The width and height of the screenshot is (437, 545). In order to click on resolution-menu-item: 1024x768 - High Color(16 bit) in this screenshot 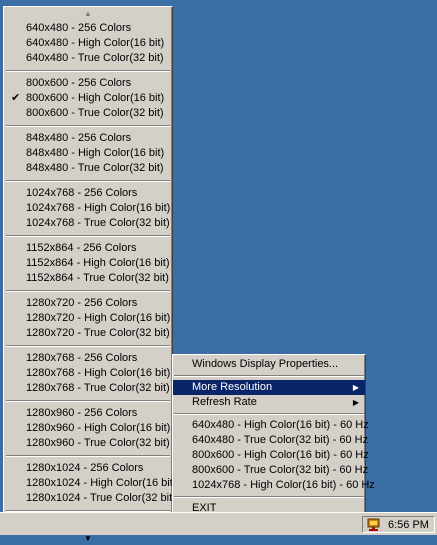, I will do `click(88, 208)`.